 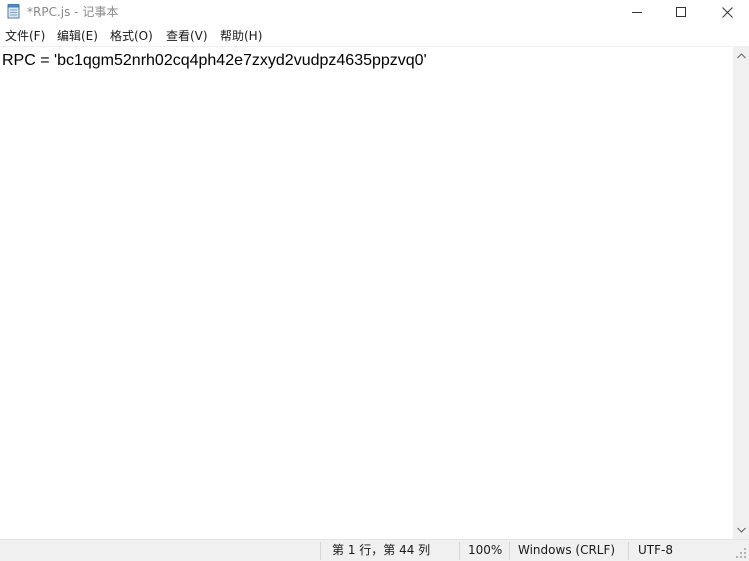 What do you see at coordinates (567, 550) in the screenshot?
I see `line-ending: Windows (CRLF)` at bounding box center [567, 550].